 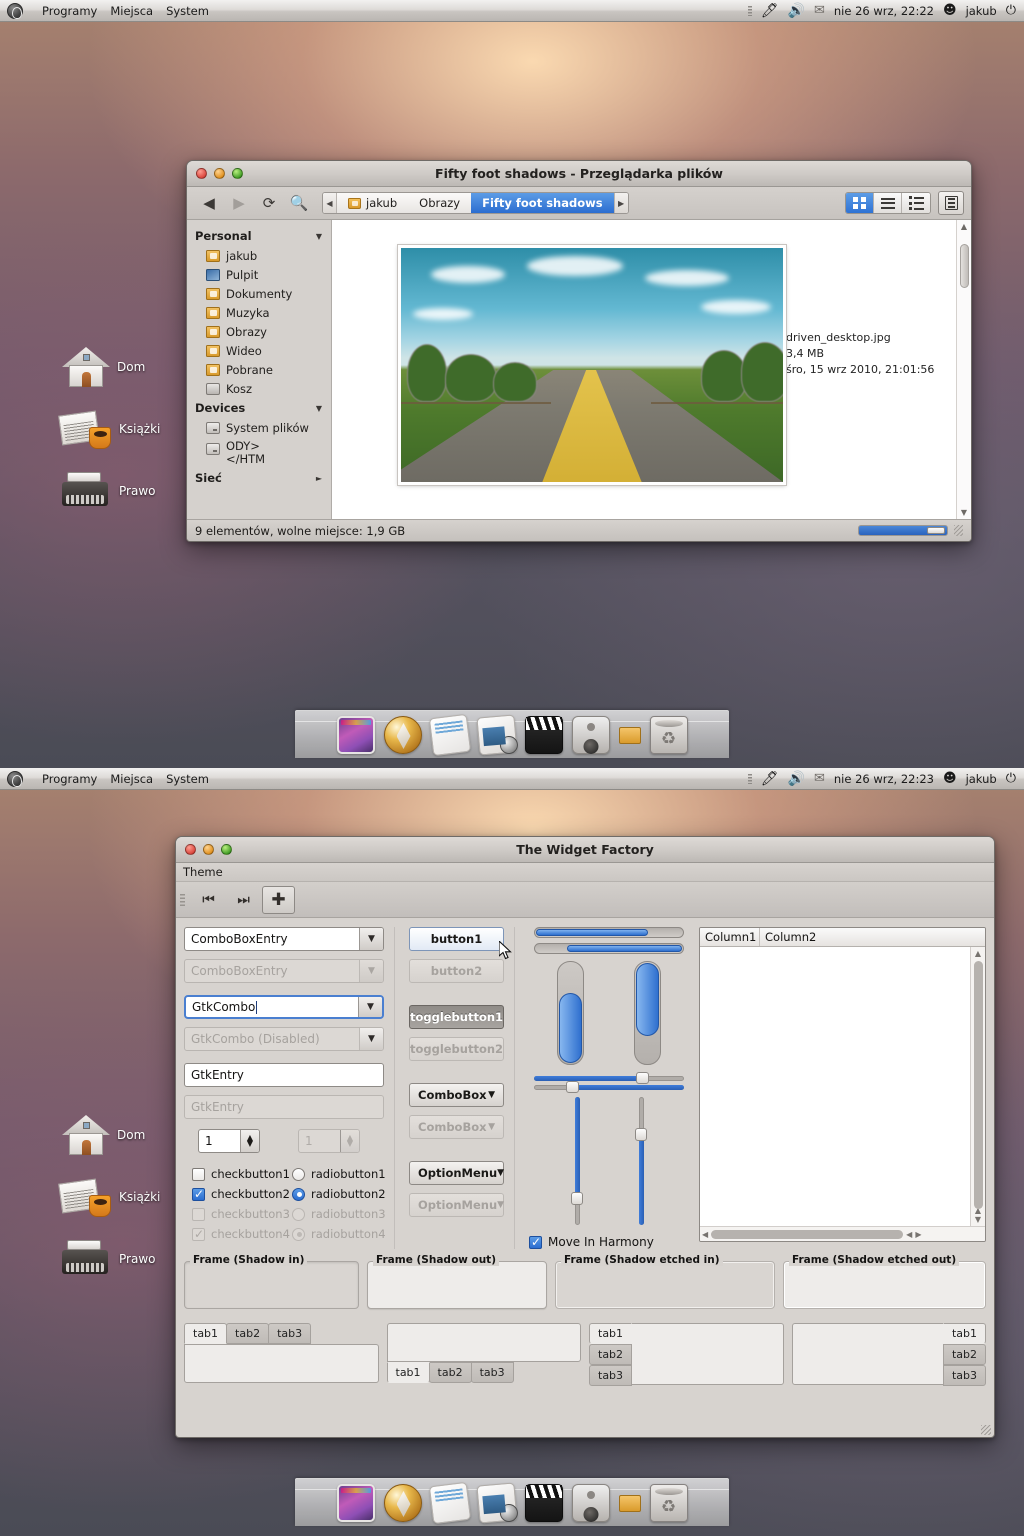 I want to click on breadcrumb-right-arrow: ▶, so click(x=620, y=203).